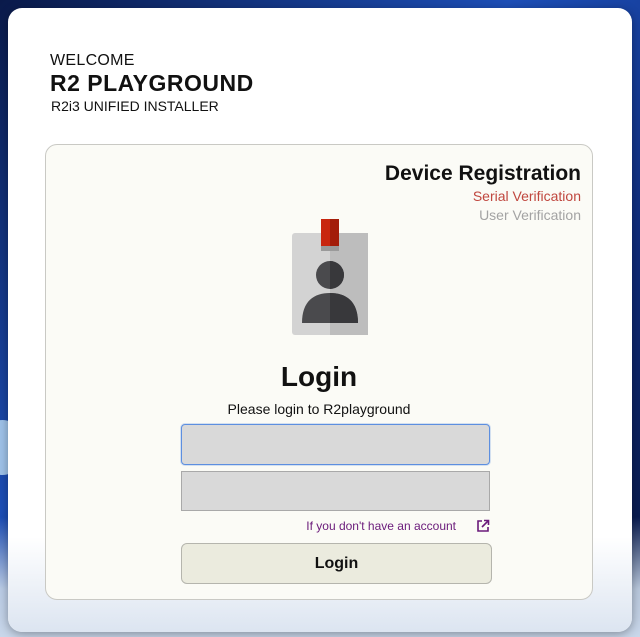  I want to click on app-subtitle: R2i3 UNIFIED INSTALLER, so click(135, 106).